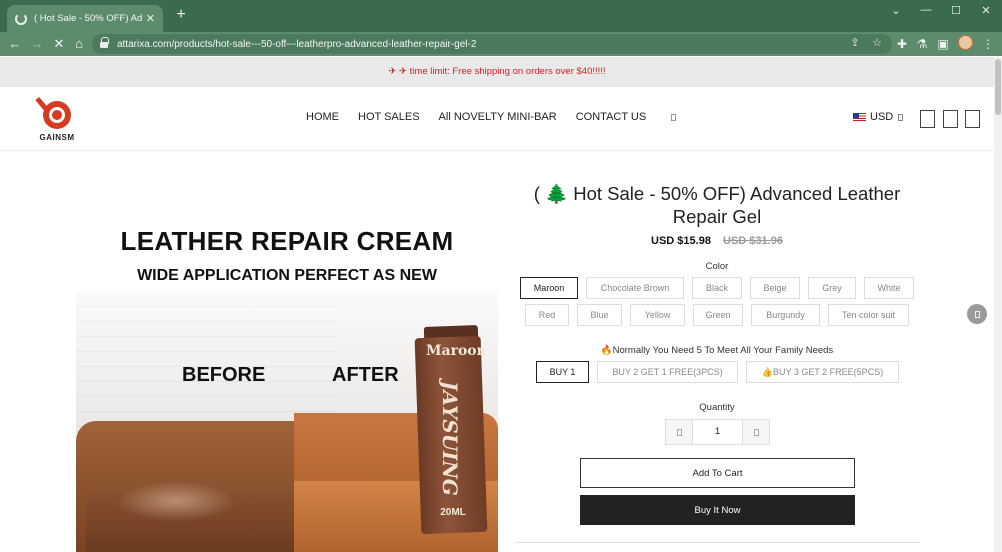 Image resolution: width=1002 pixels, height=552 pixels. What do you see at coordinates (822, 372) in the screenshot?
I see `bundle-buy-3-get-2: 👍BUY 3 GET 2 FREE(5PCS)` at bounding box center [822, 372].